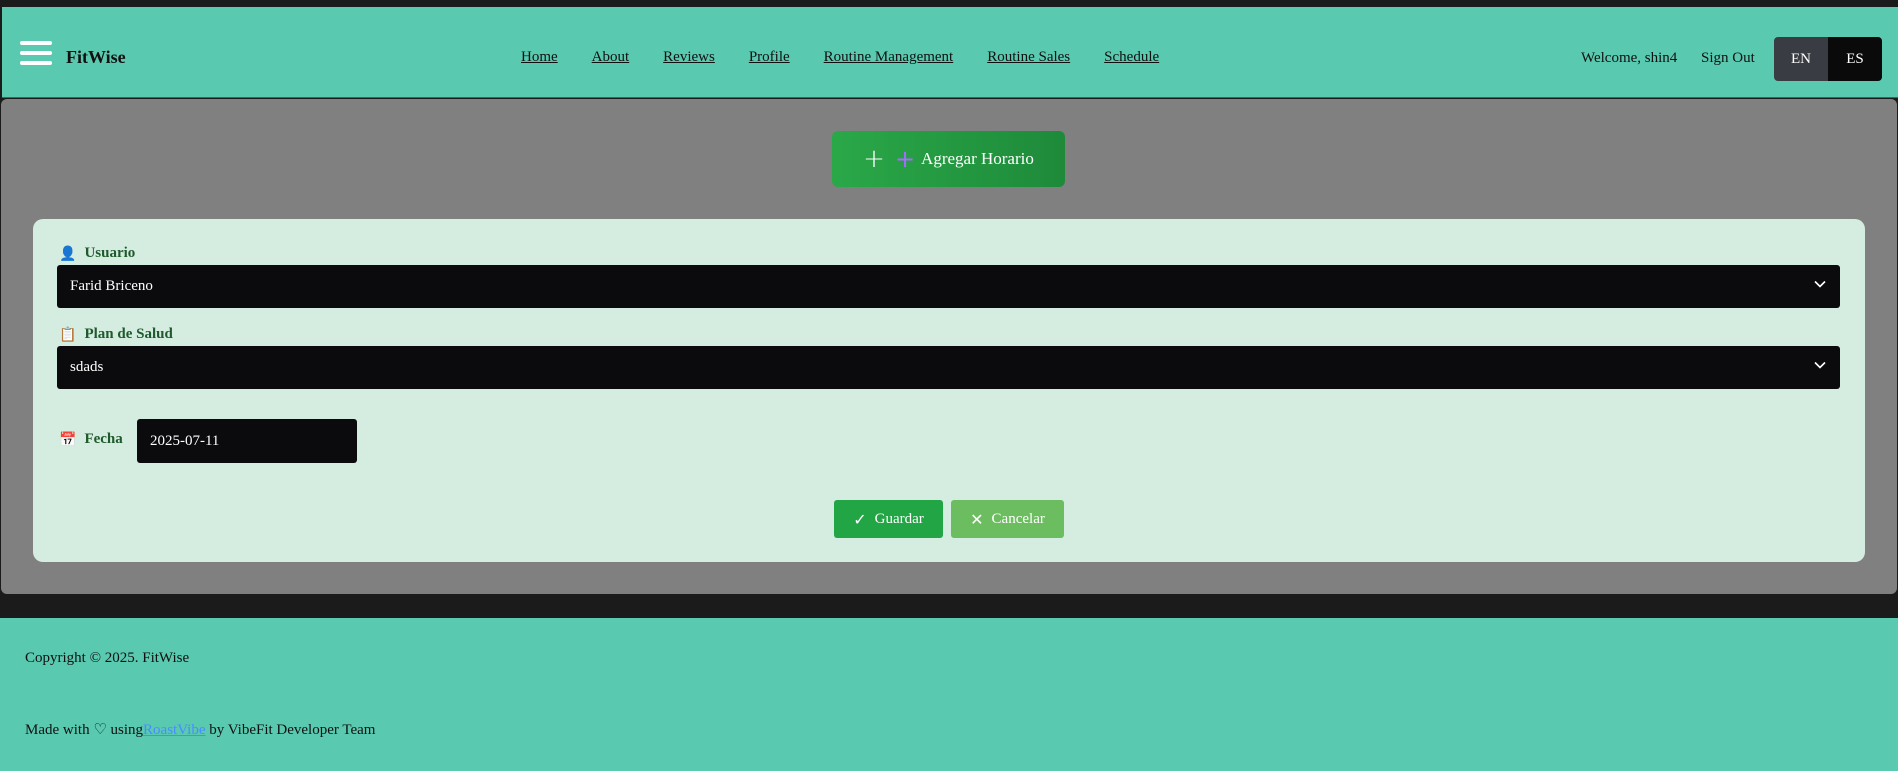 The image size is (1898, 771). What do you see at coordinates (247, 441) in the screenshot?
I see `fecha-input: 2025-07-11` at bounding box center [247, 441].